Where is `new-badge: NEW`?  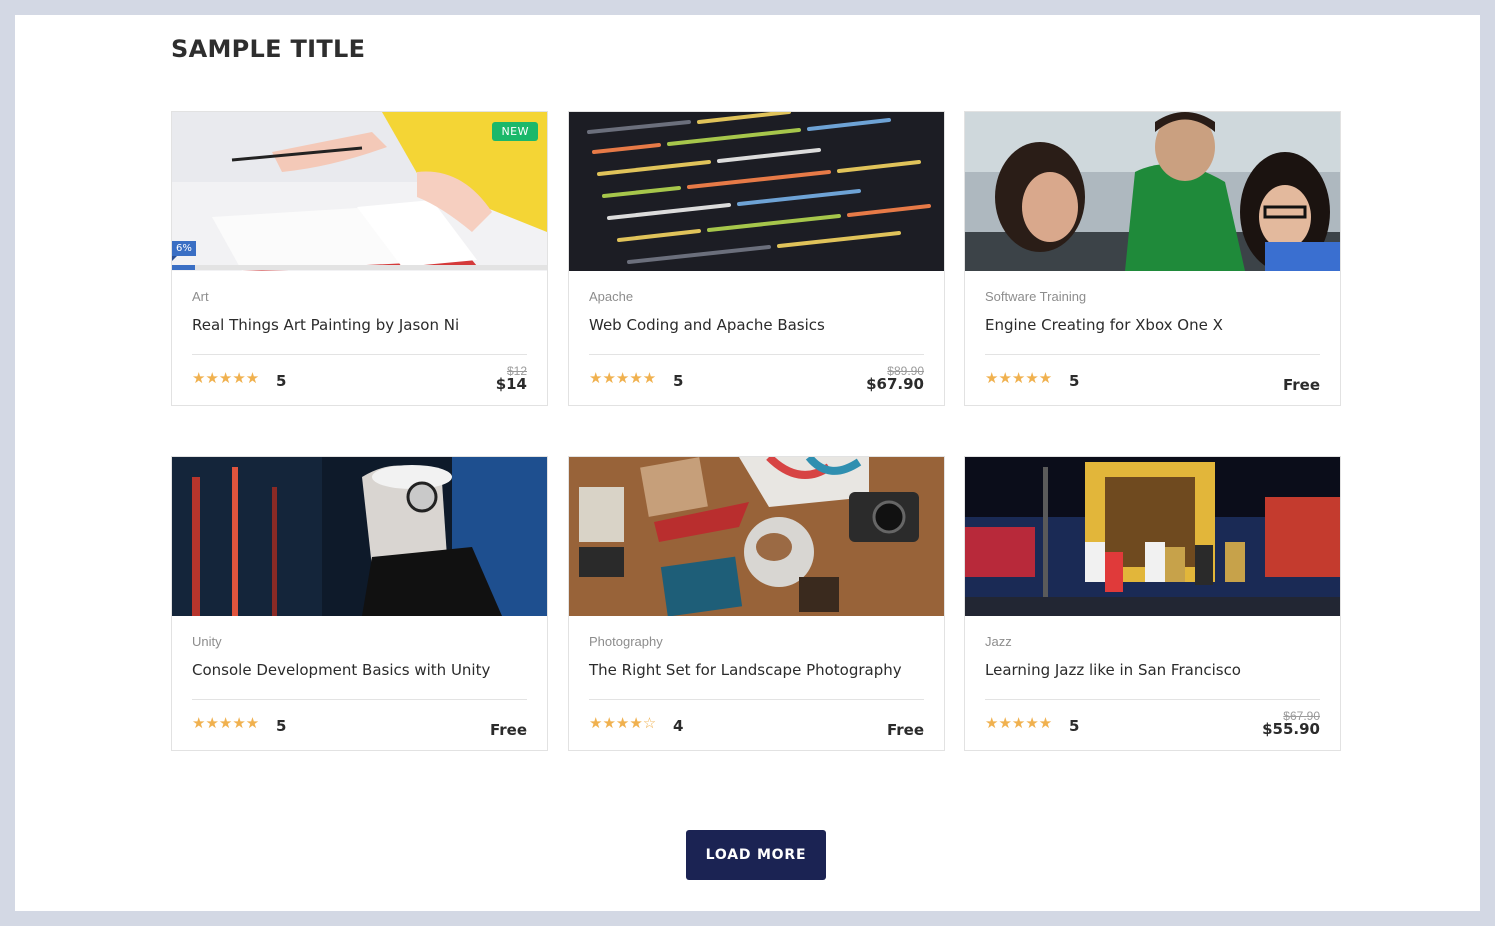
new-badge: NEW is located at coordinates (515, 131).